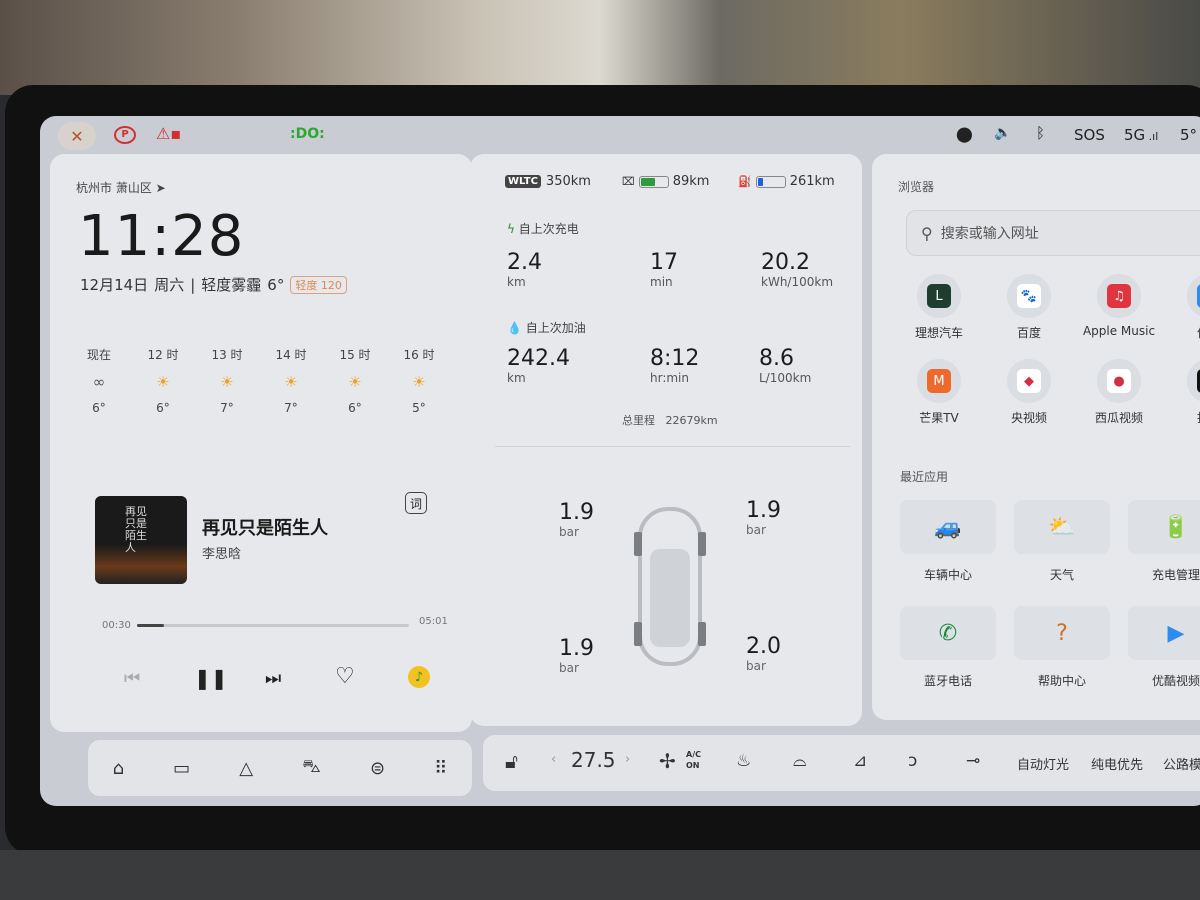  I want to click on qq-music-icon: ♪, so click(419, 677).